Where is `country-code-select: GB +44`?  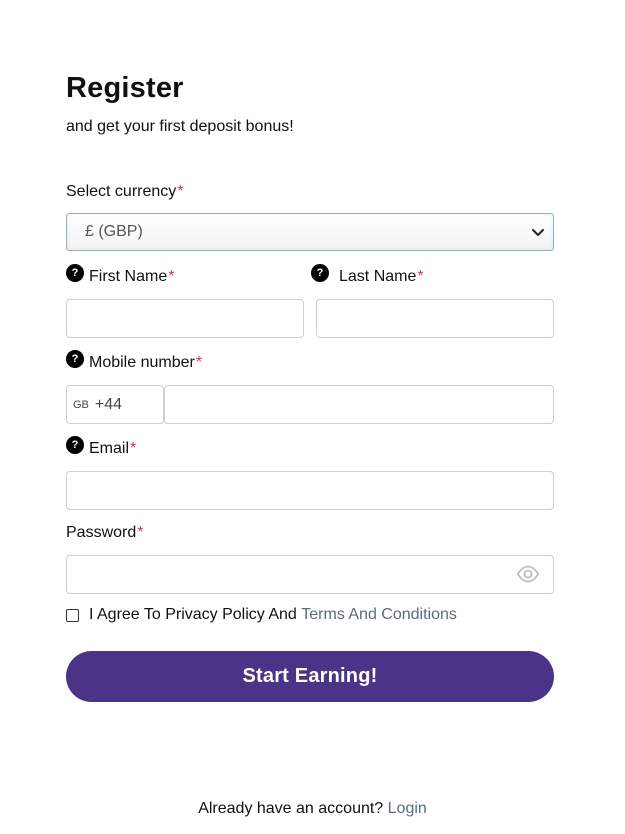
country-code-select: GB +44 is located at coordinates (115, 404).